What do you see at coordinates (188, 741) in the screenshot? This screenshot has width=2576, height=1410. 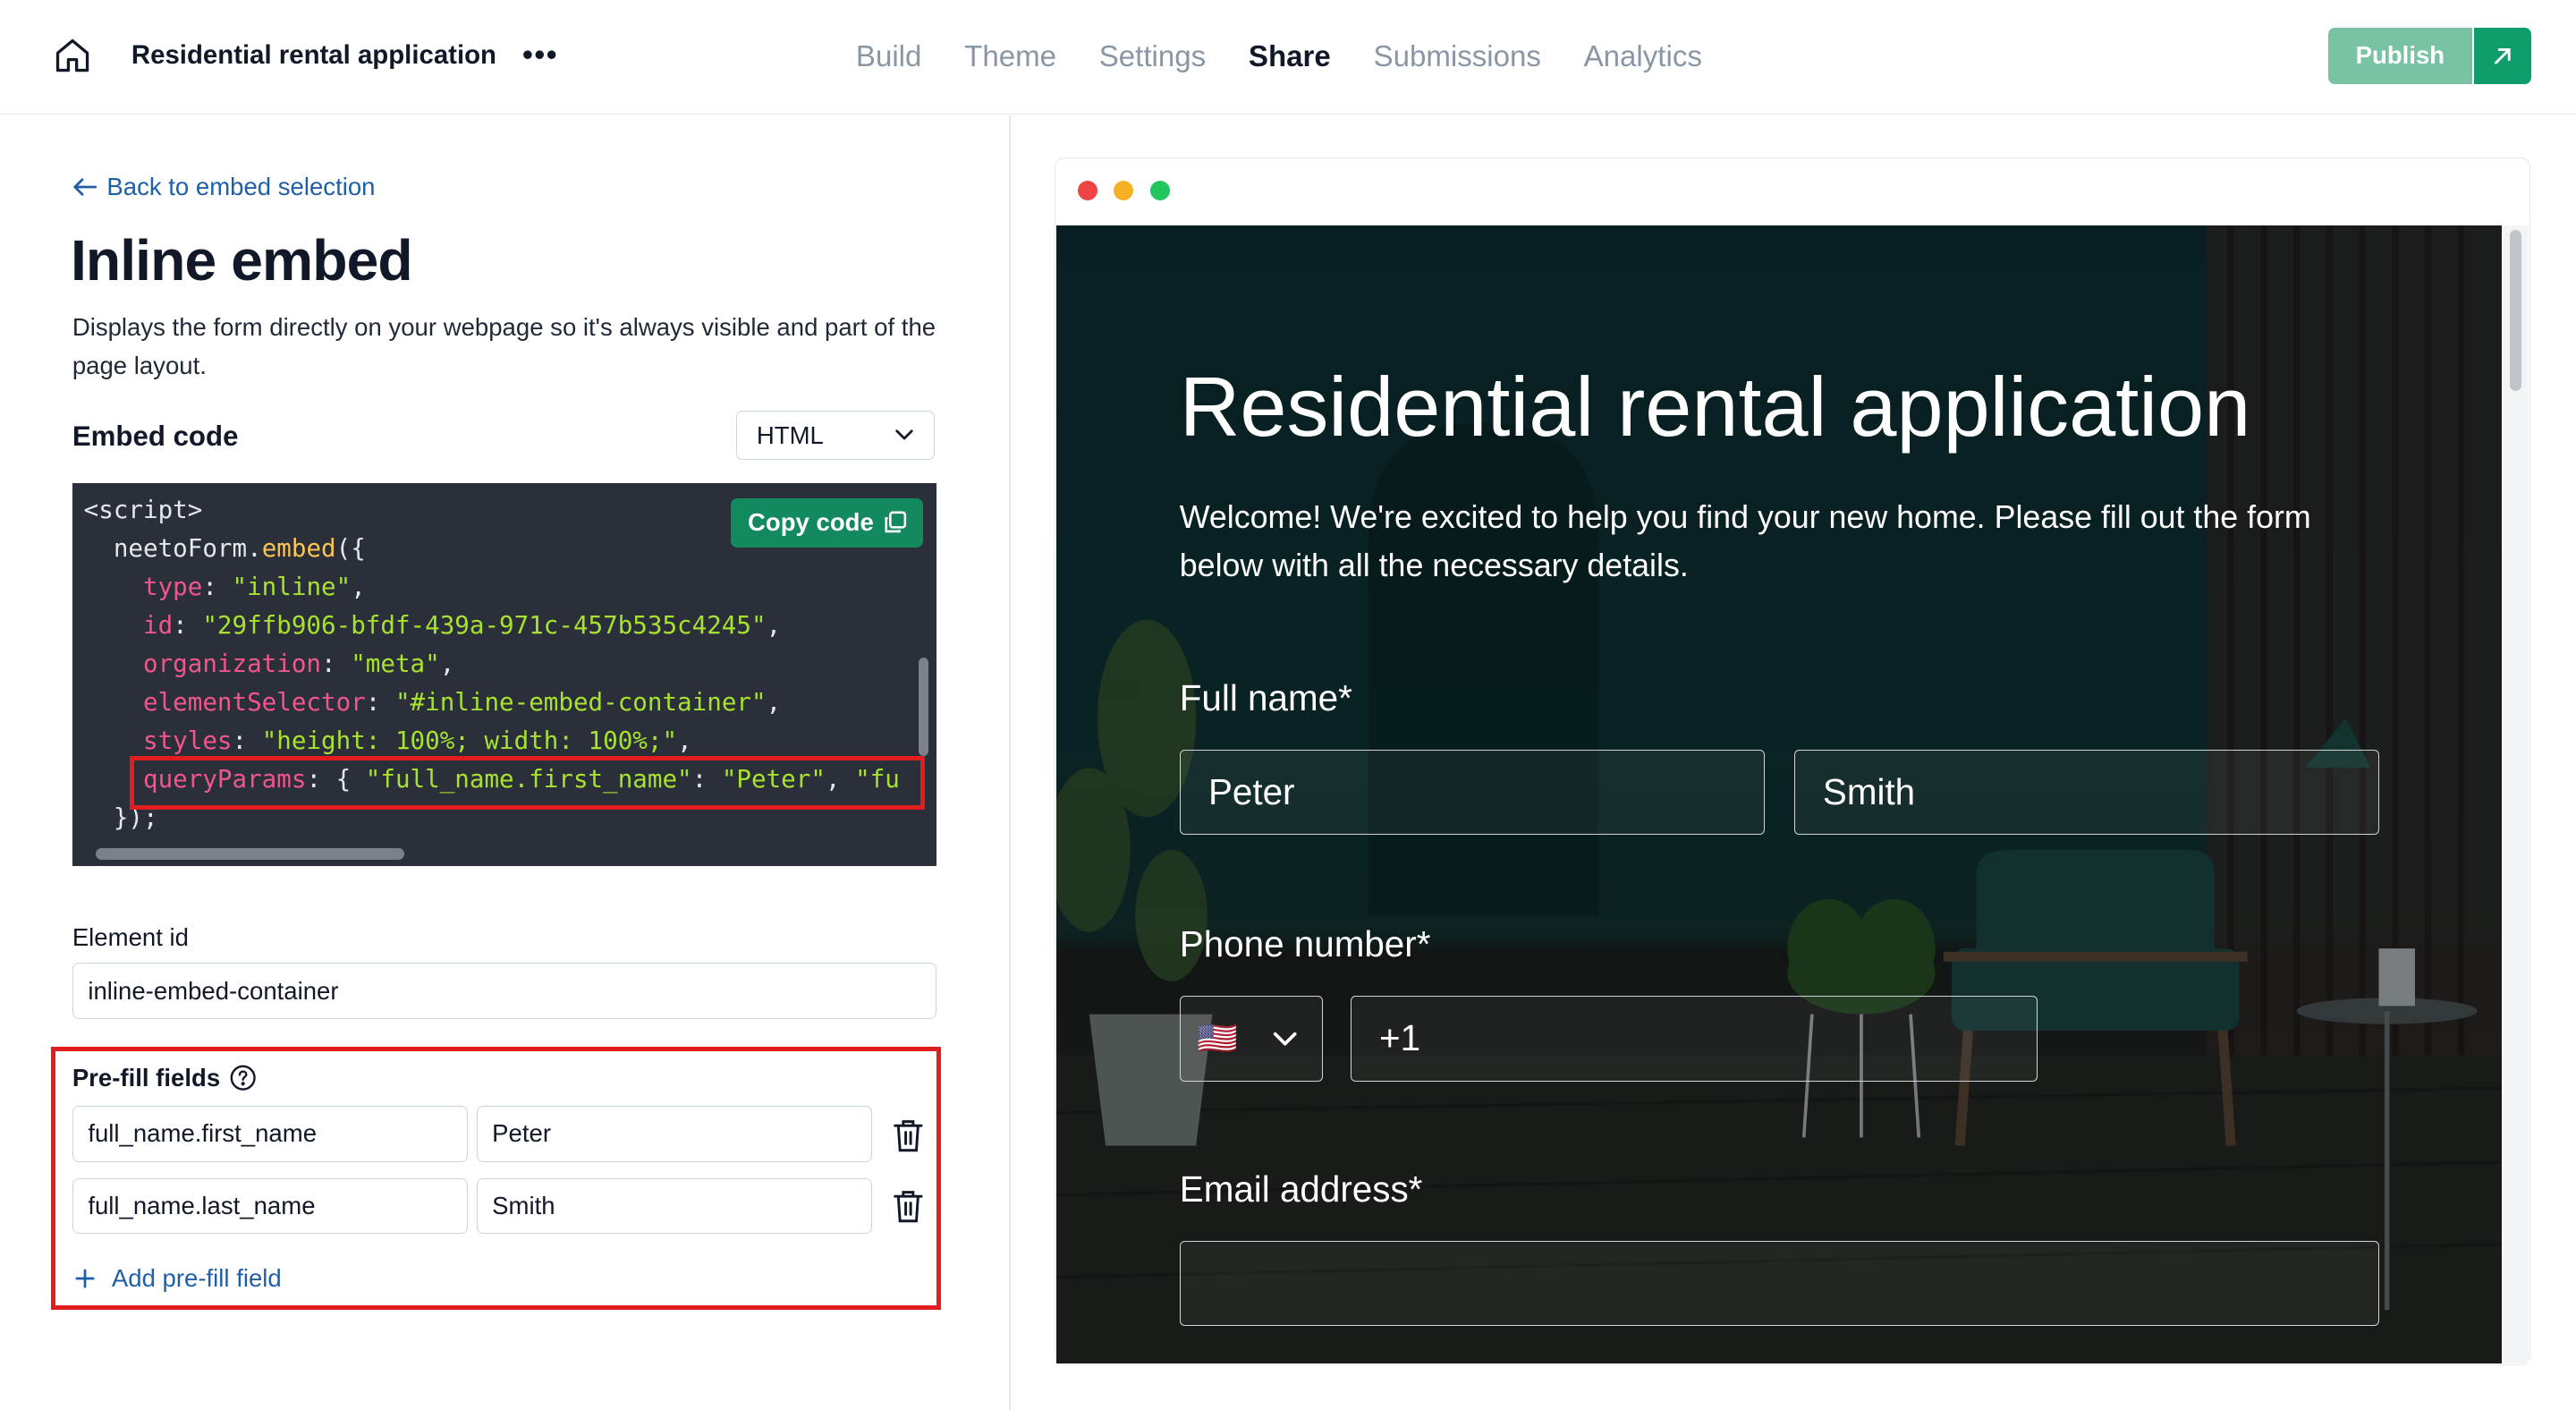 I see `code-token: styles` at bounding box center [188, 741].